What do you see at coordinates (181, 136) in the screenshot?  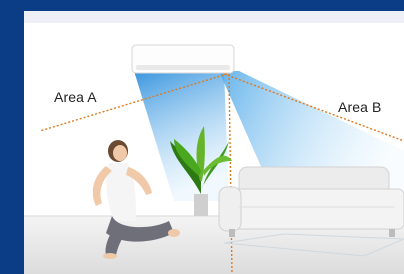 I see `airflow-area-a` at bounding box center [181, 136].